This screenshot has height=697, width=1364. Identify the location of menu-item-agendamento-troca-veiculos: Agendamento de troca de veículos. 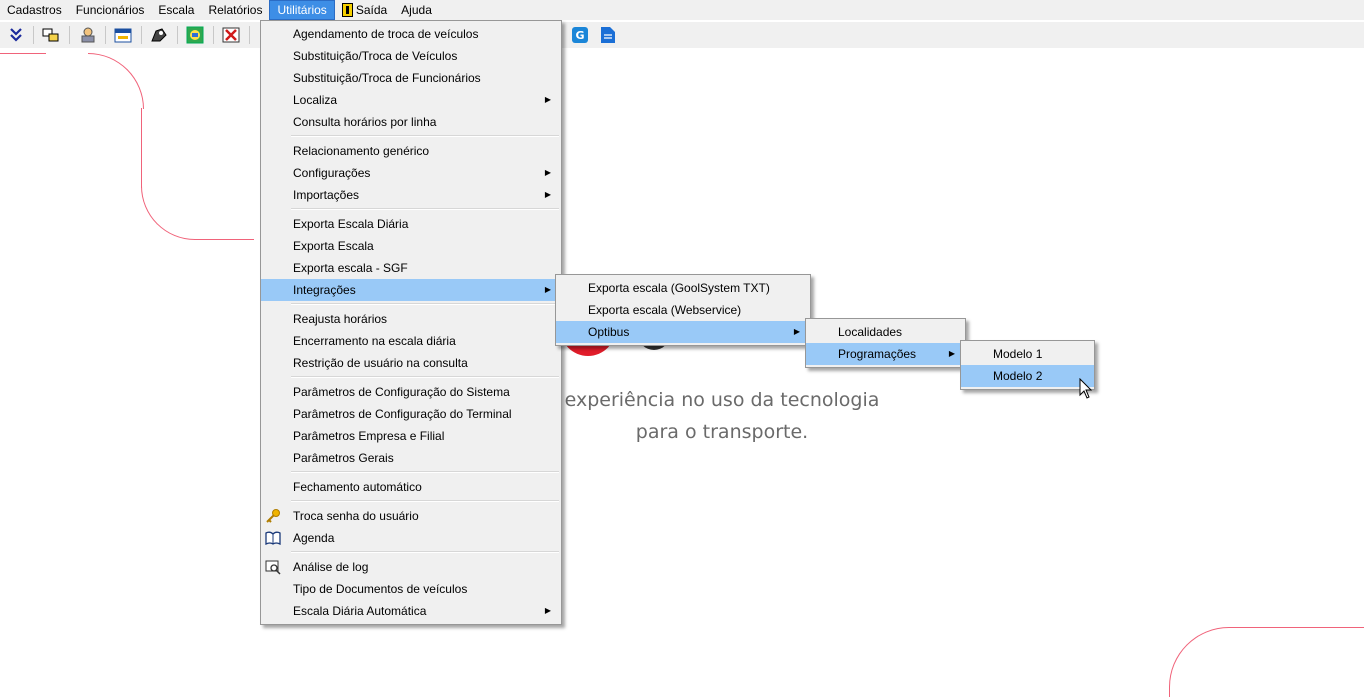
(411, 34).